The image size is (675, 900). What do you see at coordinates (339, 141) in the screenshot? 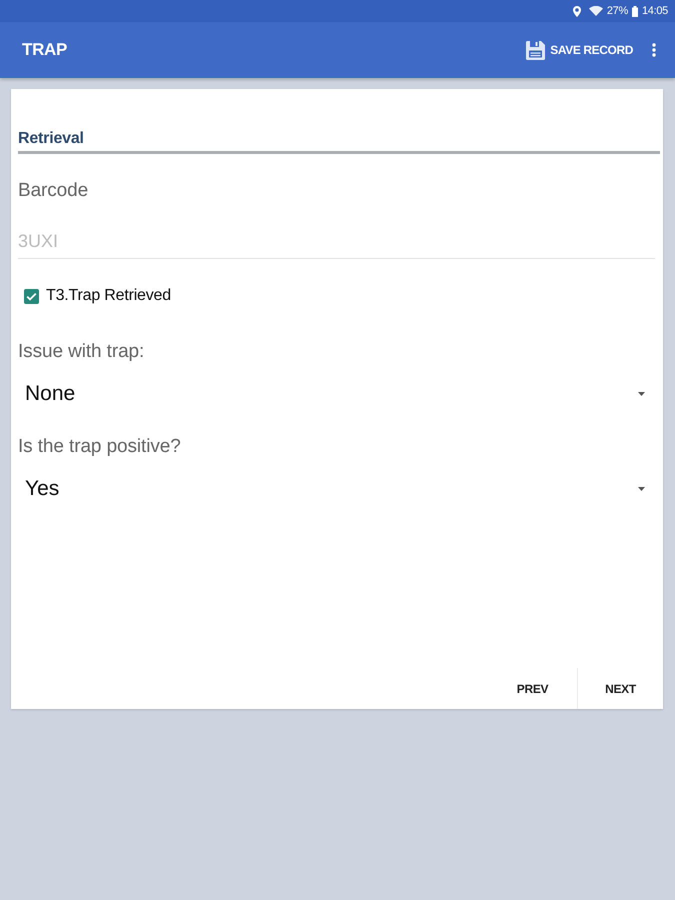
I see `section-heading: Retrieval` at bounding box center [339, 141].